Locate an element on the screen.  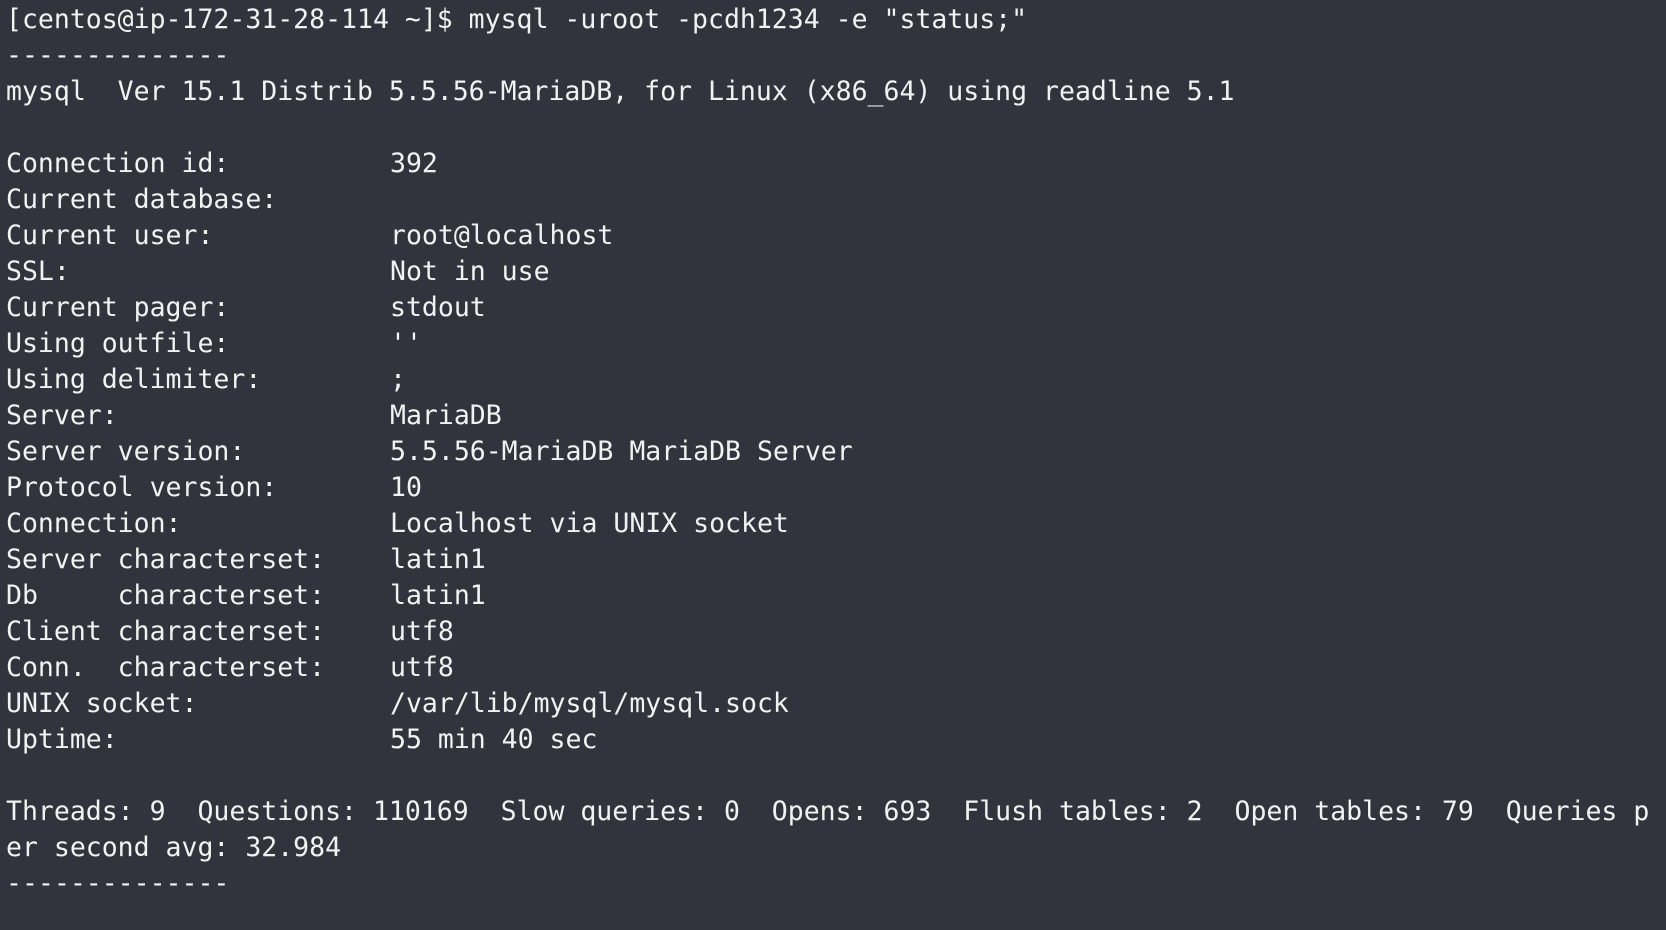
status-value: '' is located at coordinates (406, 343).